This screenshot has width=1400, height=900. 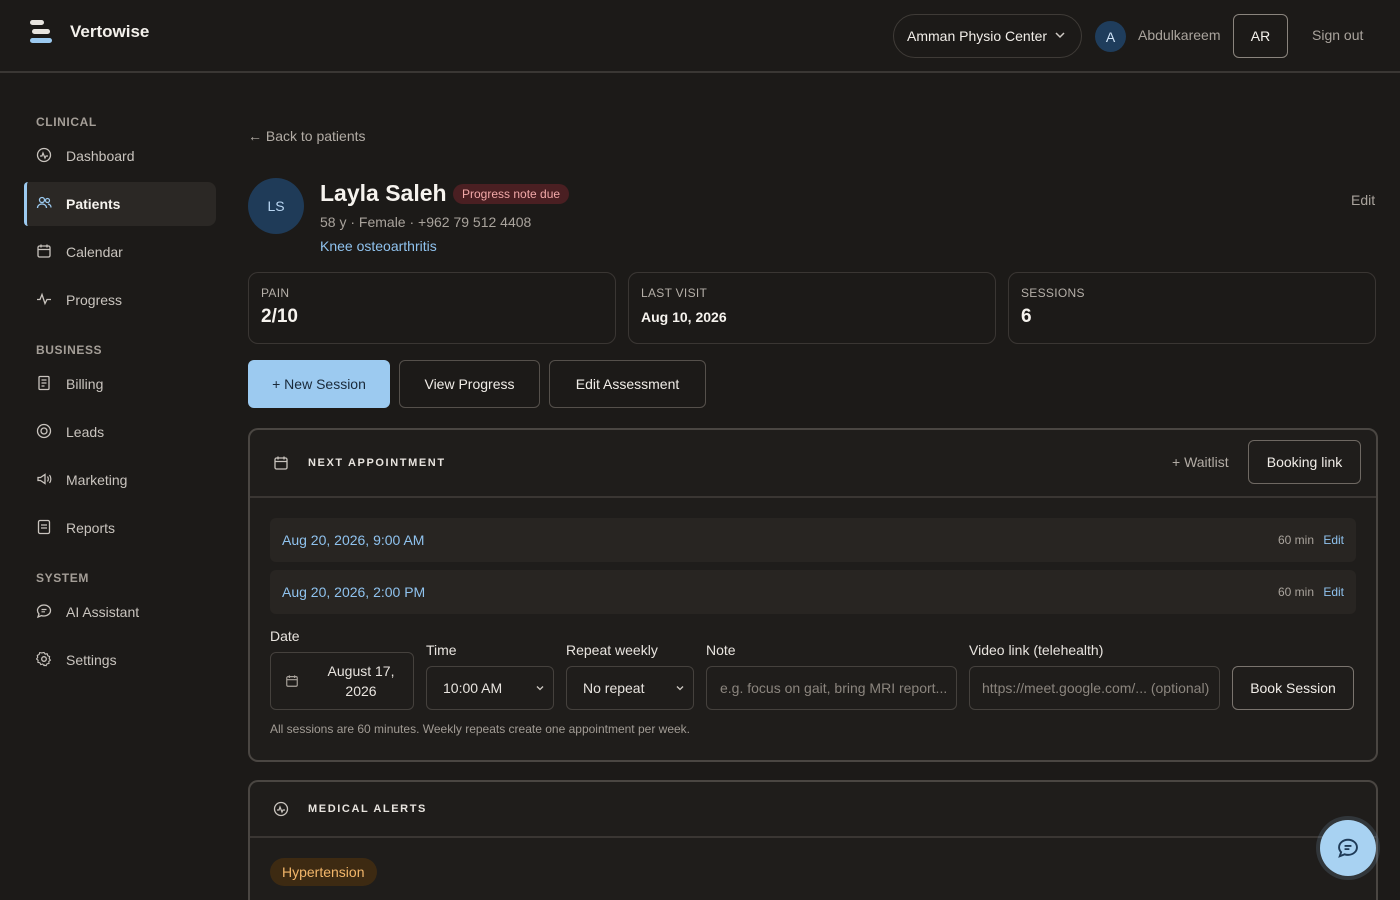 I want to click on stat-card-pain: PAIN 2/10, so click(x=432, y=308).